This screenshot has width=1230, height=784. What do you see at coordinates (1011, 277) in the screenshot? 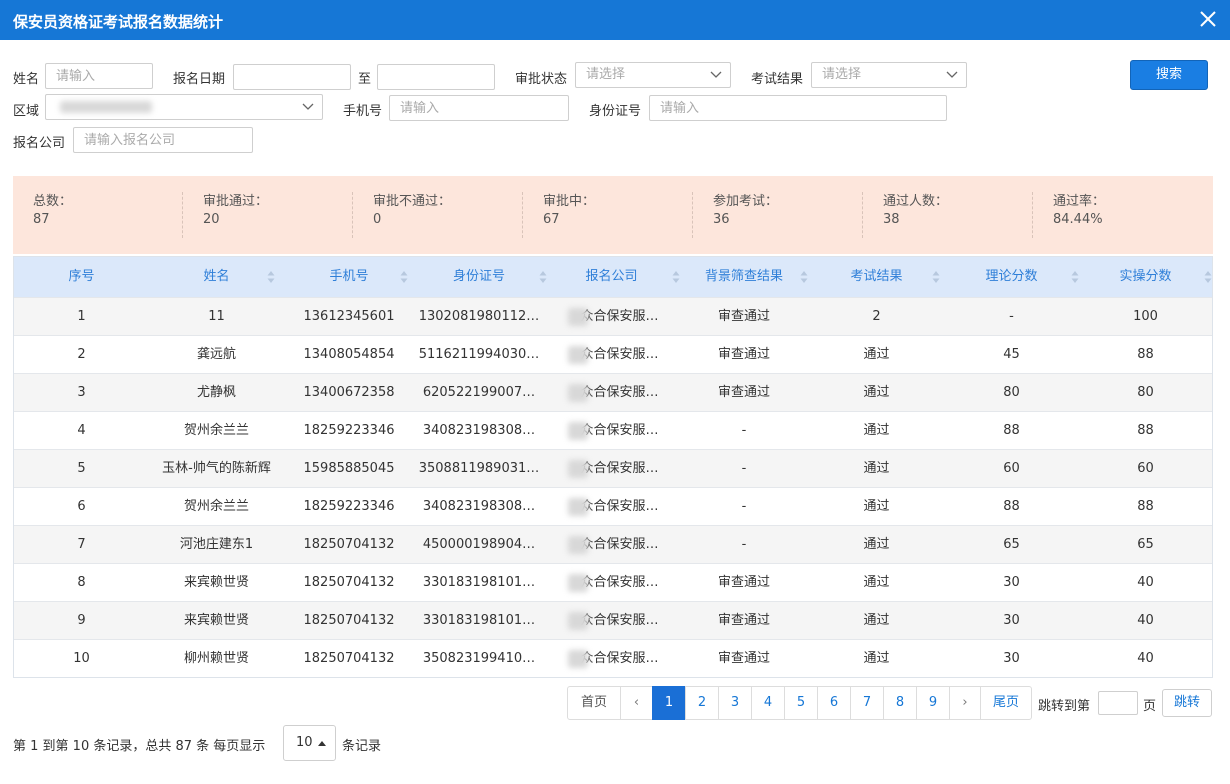
I see `column-header-theory-score: 理论分数` at bounding box center [1011, 277].